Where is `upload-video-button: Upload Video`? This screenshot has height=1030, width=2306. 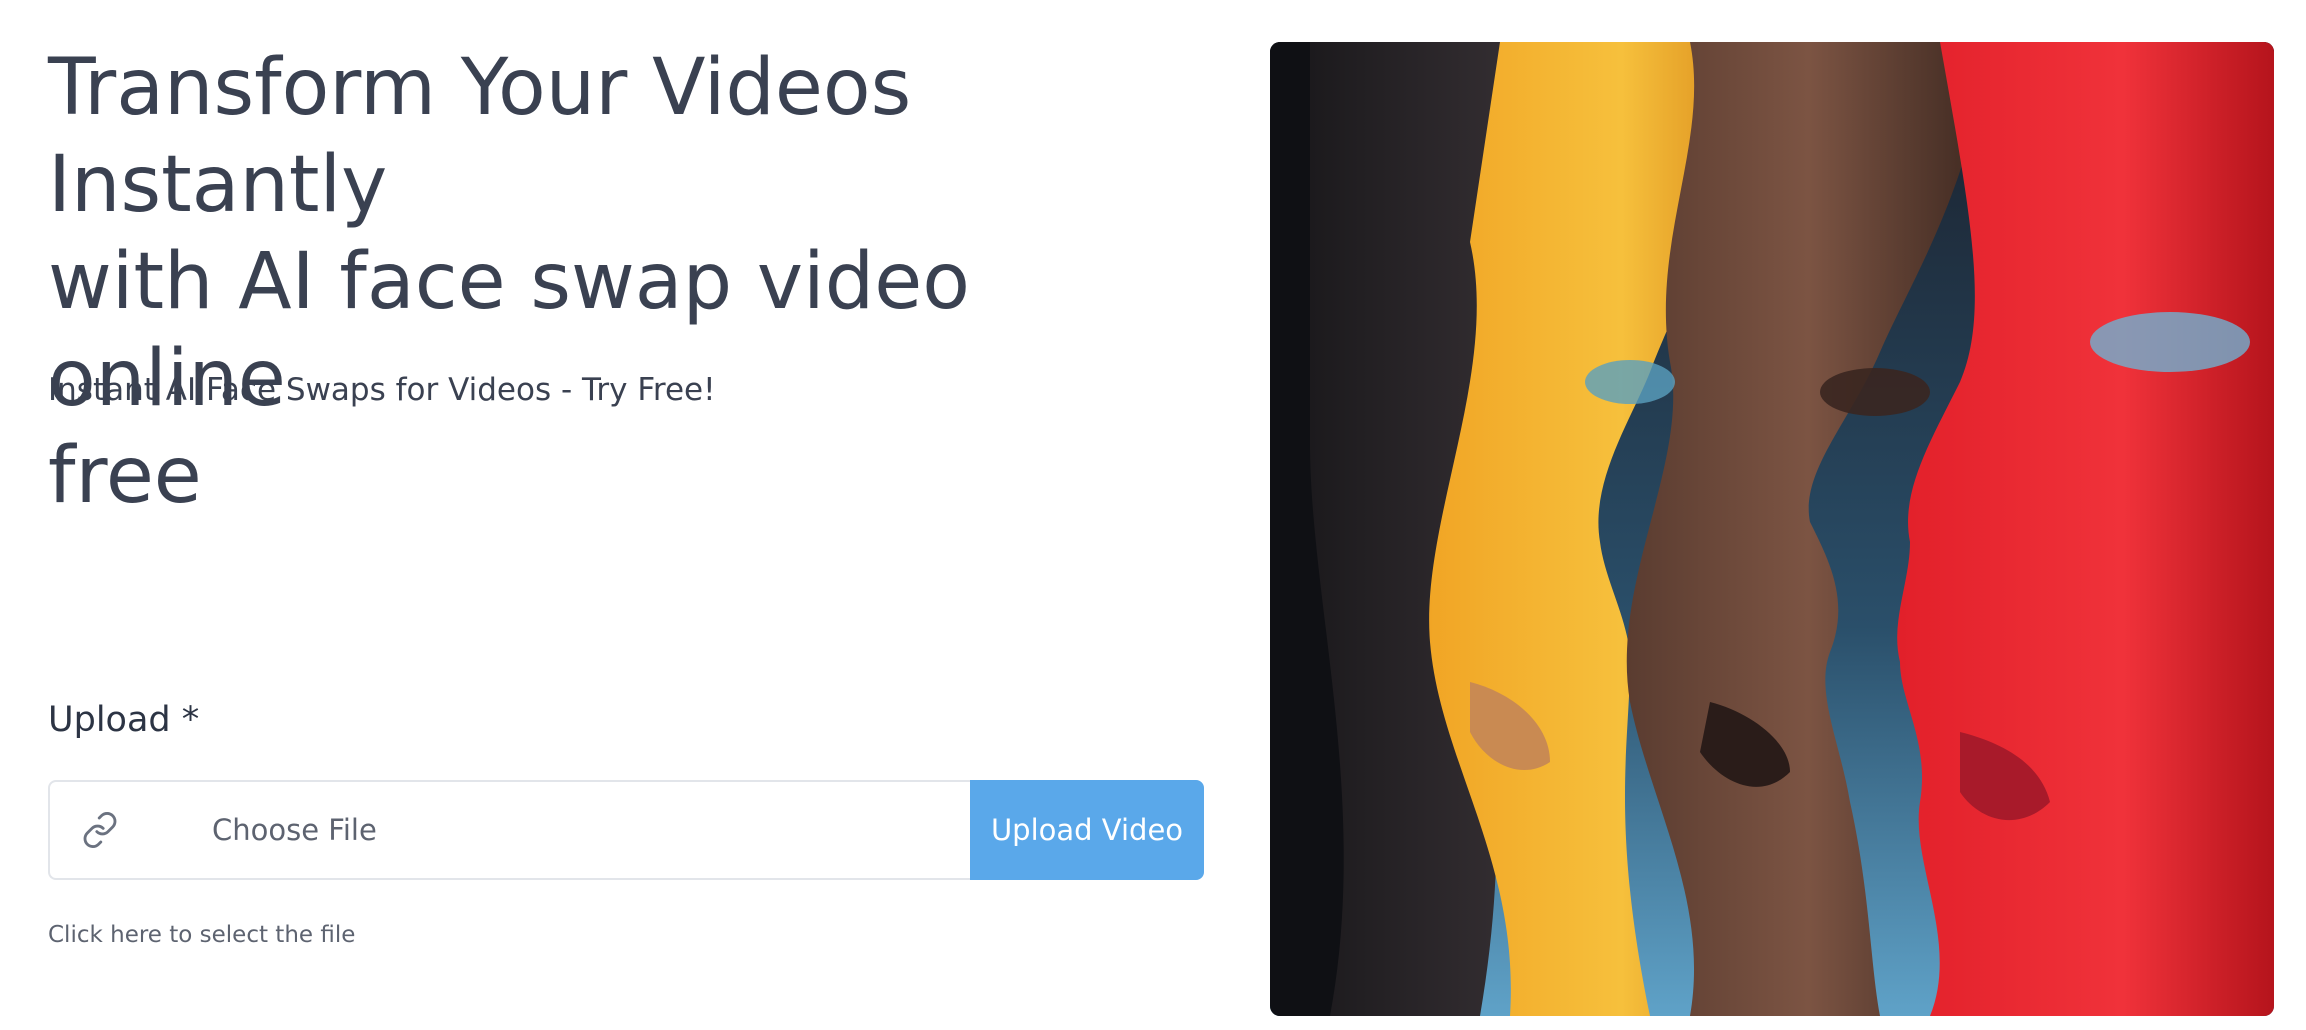 upload-video-button: Upload Video is located at coordinates (1087, 830).